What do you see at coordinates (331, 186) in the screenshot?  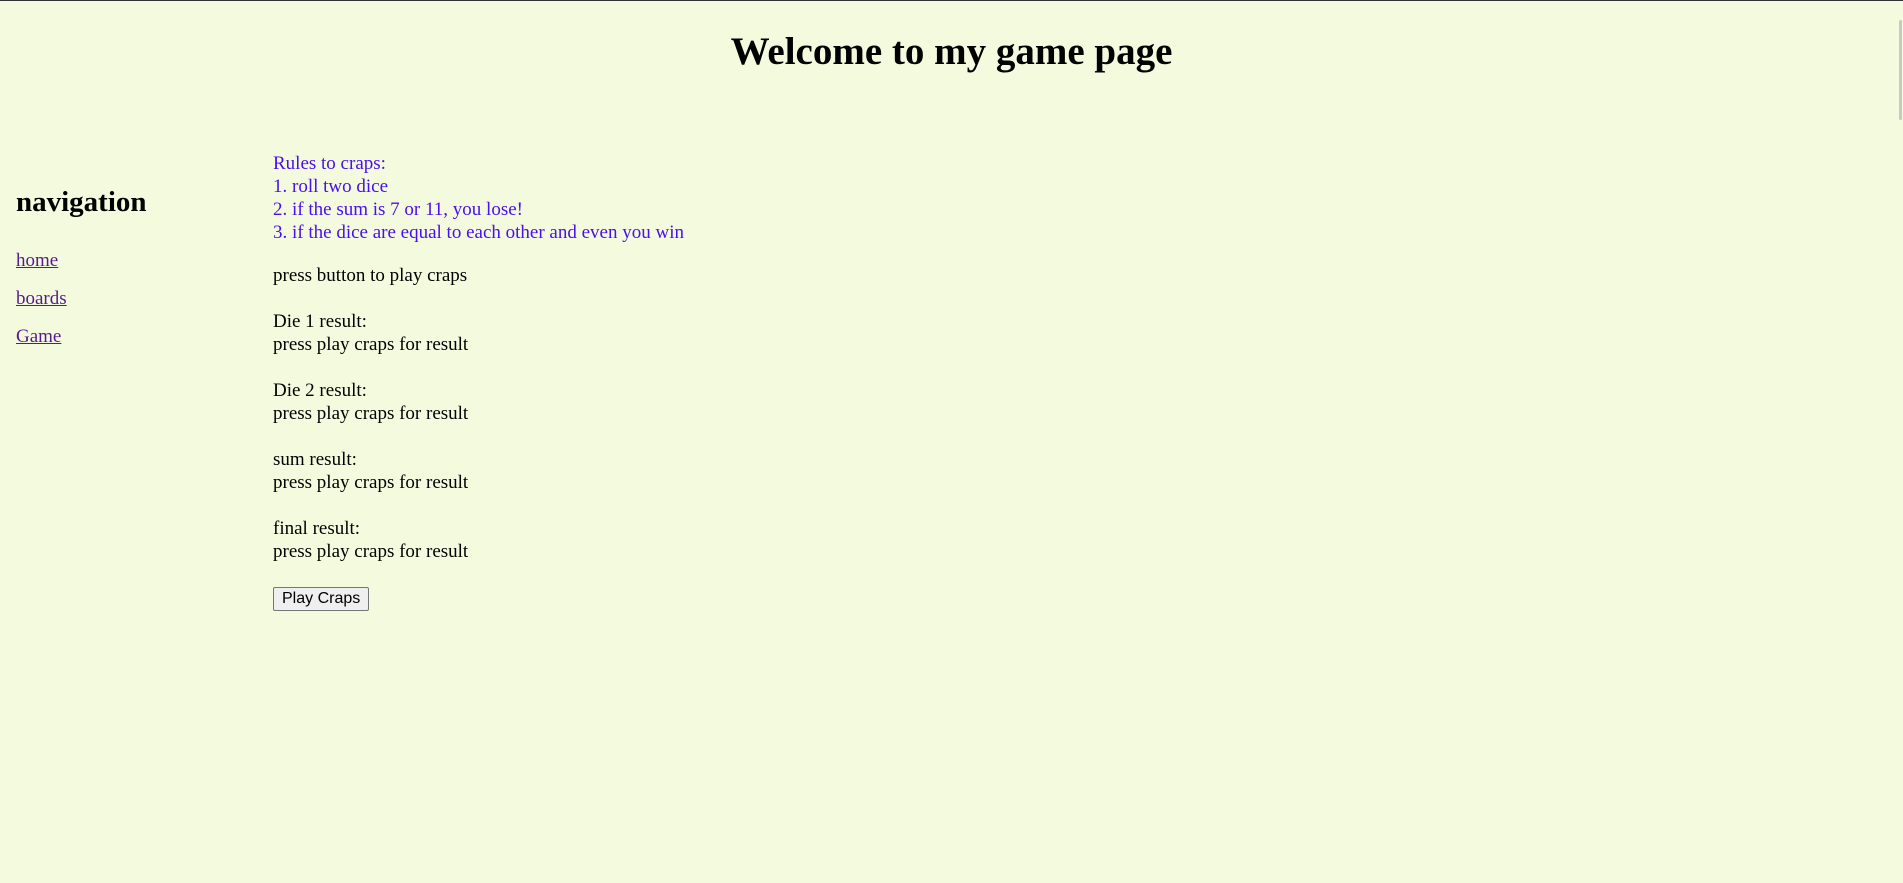 I see `rule-item: 1. roll two dice` at bounding box center [331, 186].